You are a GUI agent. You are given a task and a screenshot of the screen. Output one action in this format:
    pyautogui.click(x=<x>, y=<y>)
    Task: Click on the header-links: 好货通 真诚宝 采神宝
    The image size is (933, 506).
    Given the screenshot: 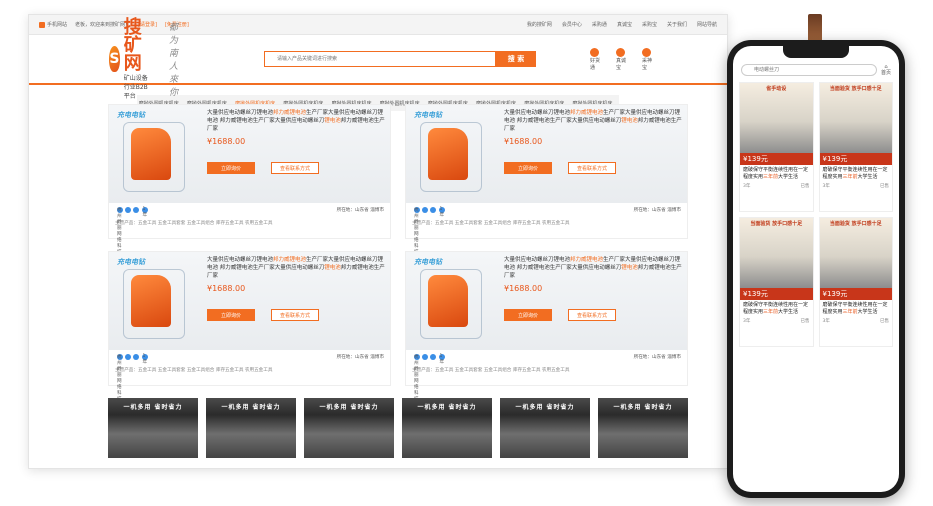 What is the action you would take?
    pyautogui.click(x=622, y=59)
    